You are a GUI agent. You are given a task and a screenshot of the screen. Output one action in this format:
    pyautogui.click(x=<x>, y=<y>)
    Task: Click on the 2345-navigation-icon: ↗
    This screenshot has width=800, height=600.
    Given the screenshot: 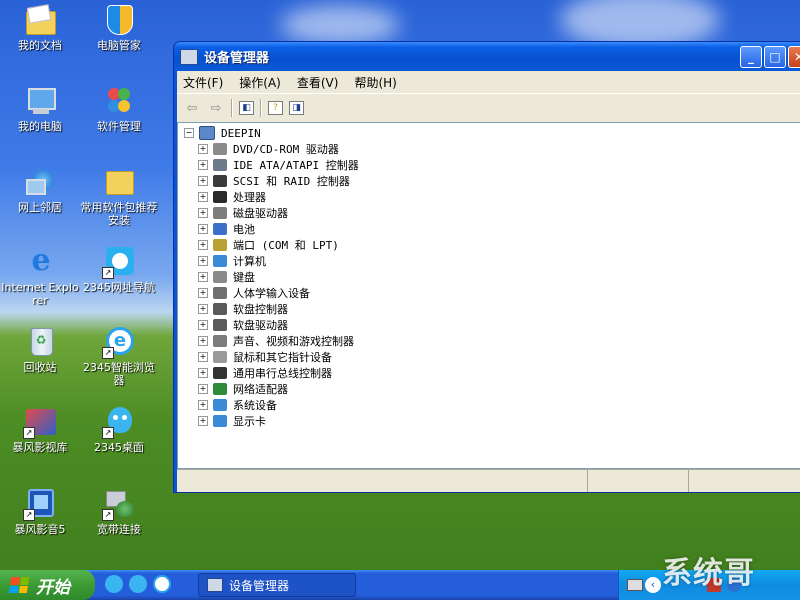 What is the action you would take?
    pyautogui.click(x=119, y=262)
    